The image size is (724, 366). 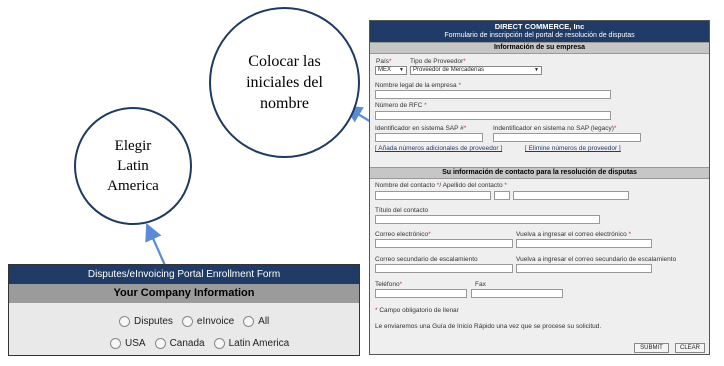 I want to click on legal-name-label: Nombre legal de la empresa *, so click(x=418, y=85).